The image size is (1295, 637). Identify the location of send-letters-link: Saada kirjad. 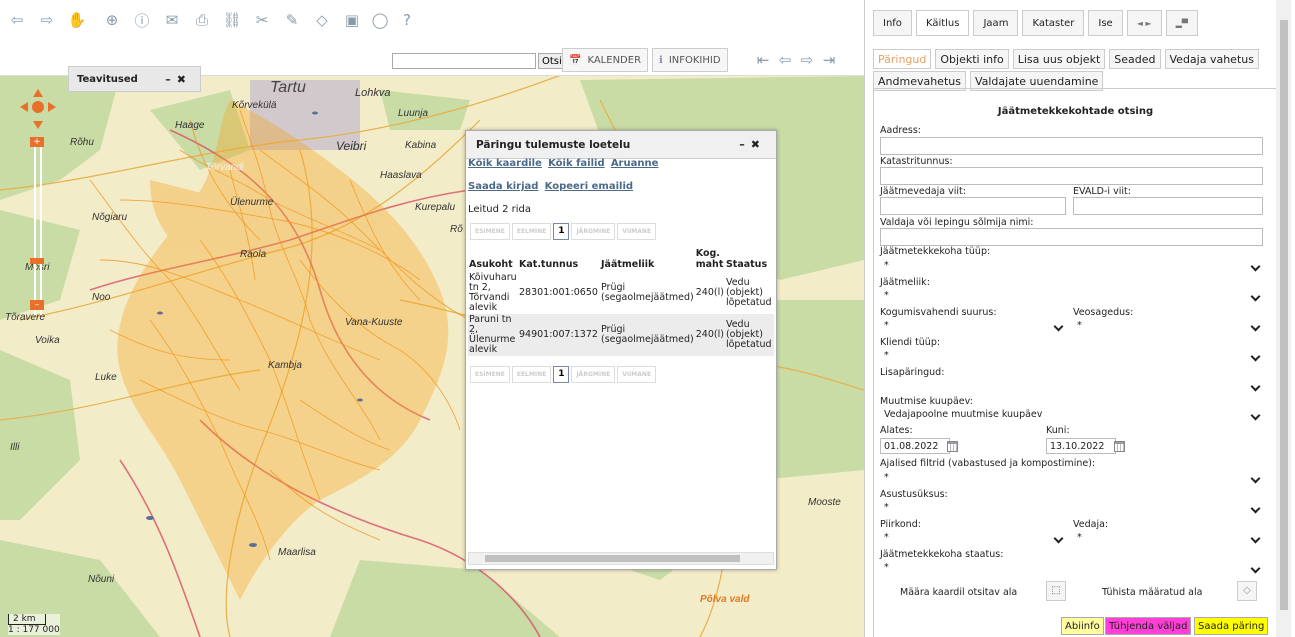
(503, 186).